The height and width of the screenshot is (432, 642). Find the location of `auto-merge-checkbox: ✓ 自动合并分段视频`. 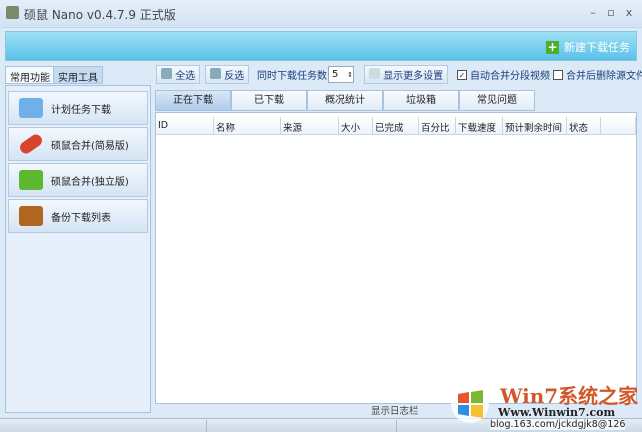

auto-merge-checkbox: ✓ 自动合并分段视频 is located at coordinates (503, 74).